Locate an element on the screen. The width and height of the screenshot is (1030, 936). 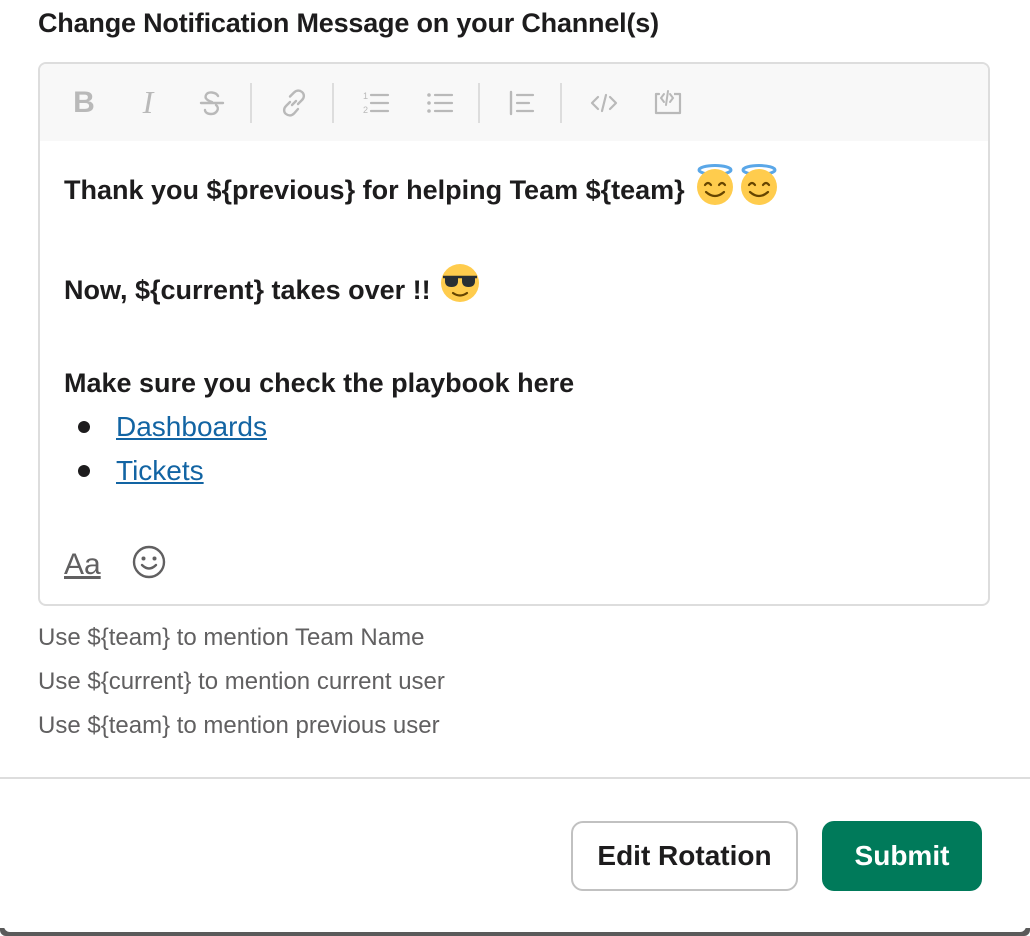
ordered-list-icon: 1 2 is located at coordinates (376, 103).